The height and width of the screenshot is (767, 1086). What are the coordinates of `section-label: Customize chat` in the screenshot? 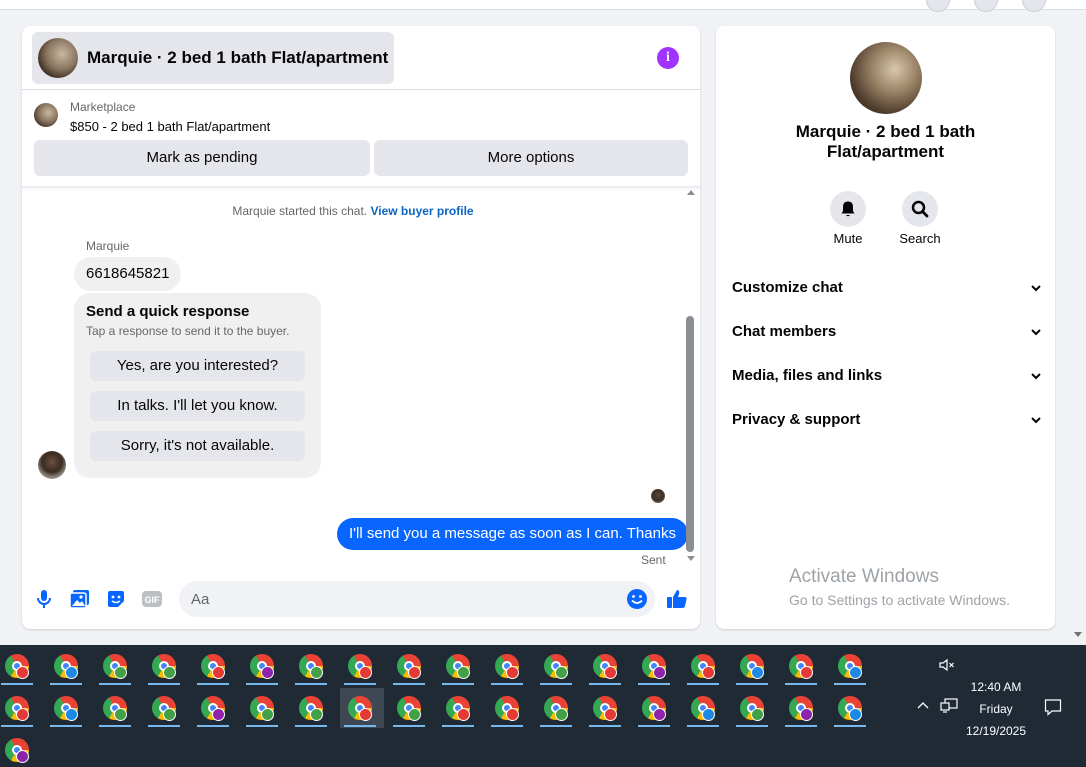 It's located at (787, 287).